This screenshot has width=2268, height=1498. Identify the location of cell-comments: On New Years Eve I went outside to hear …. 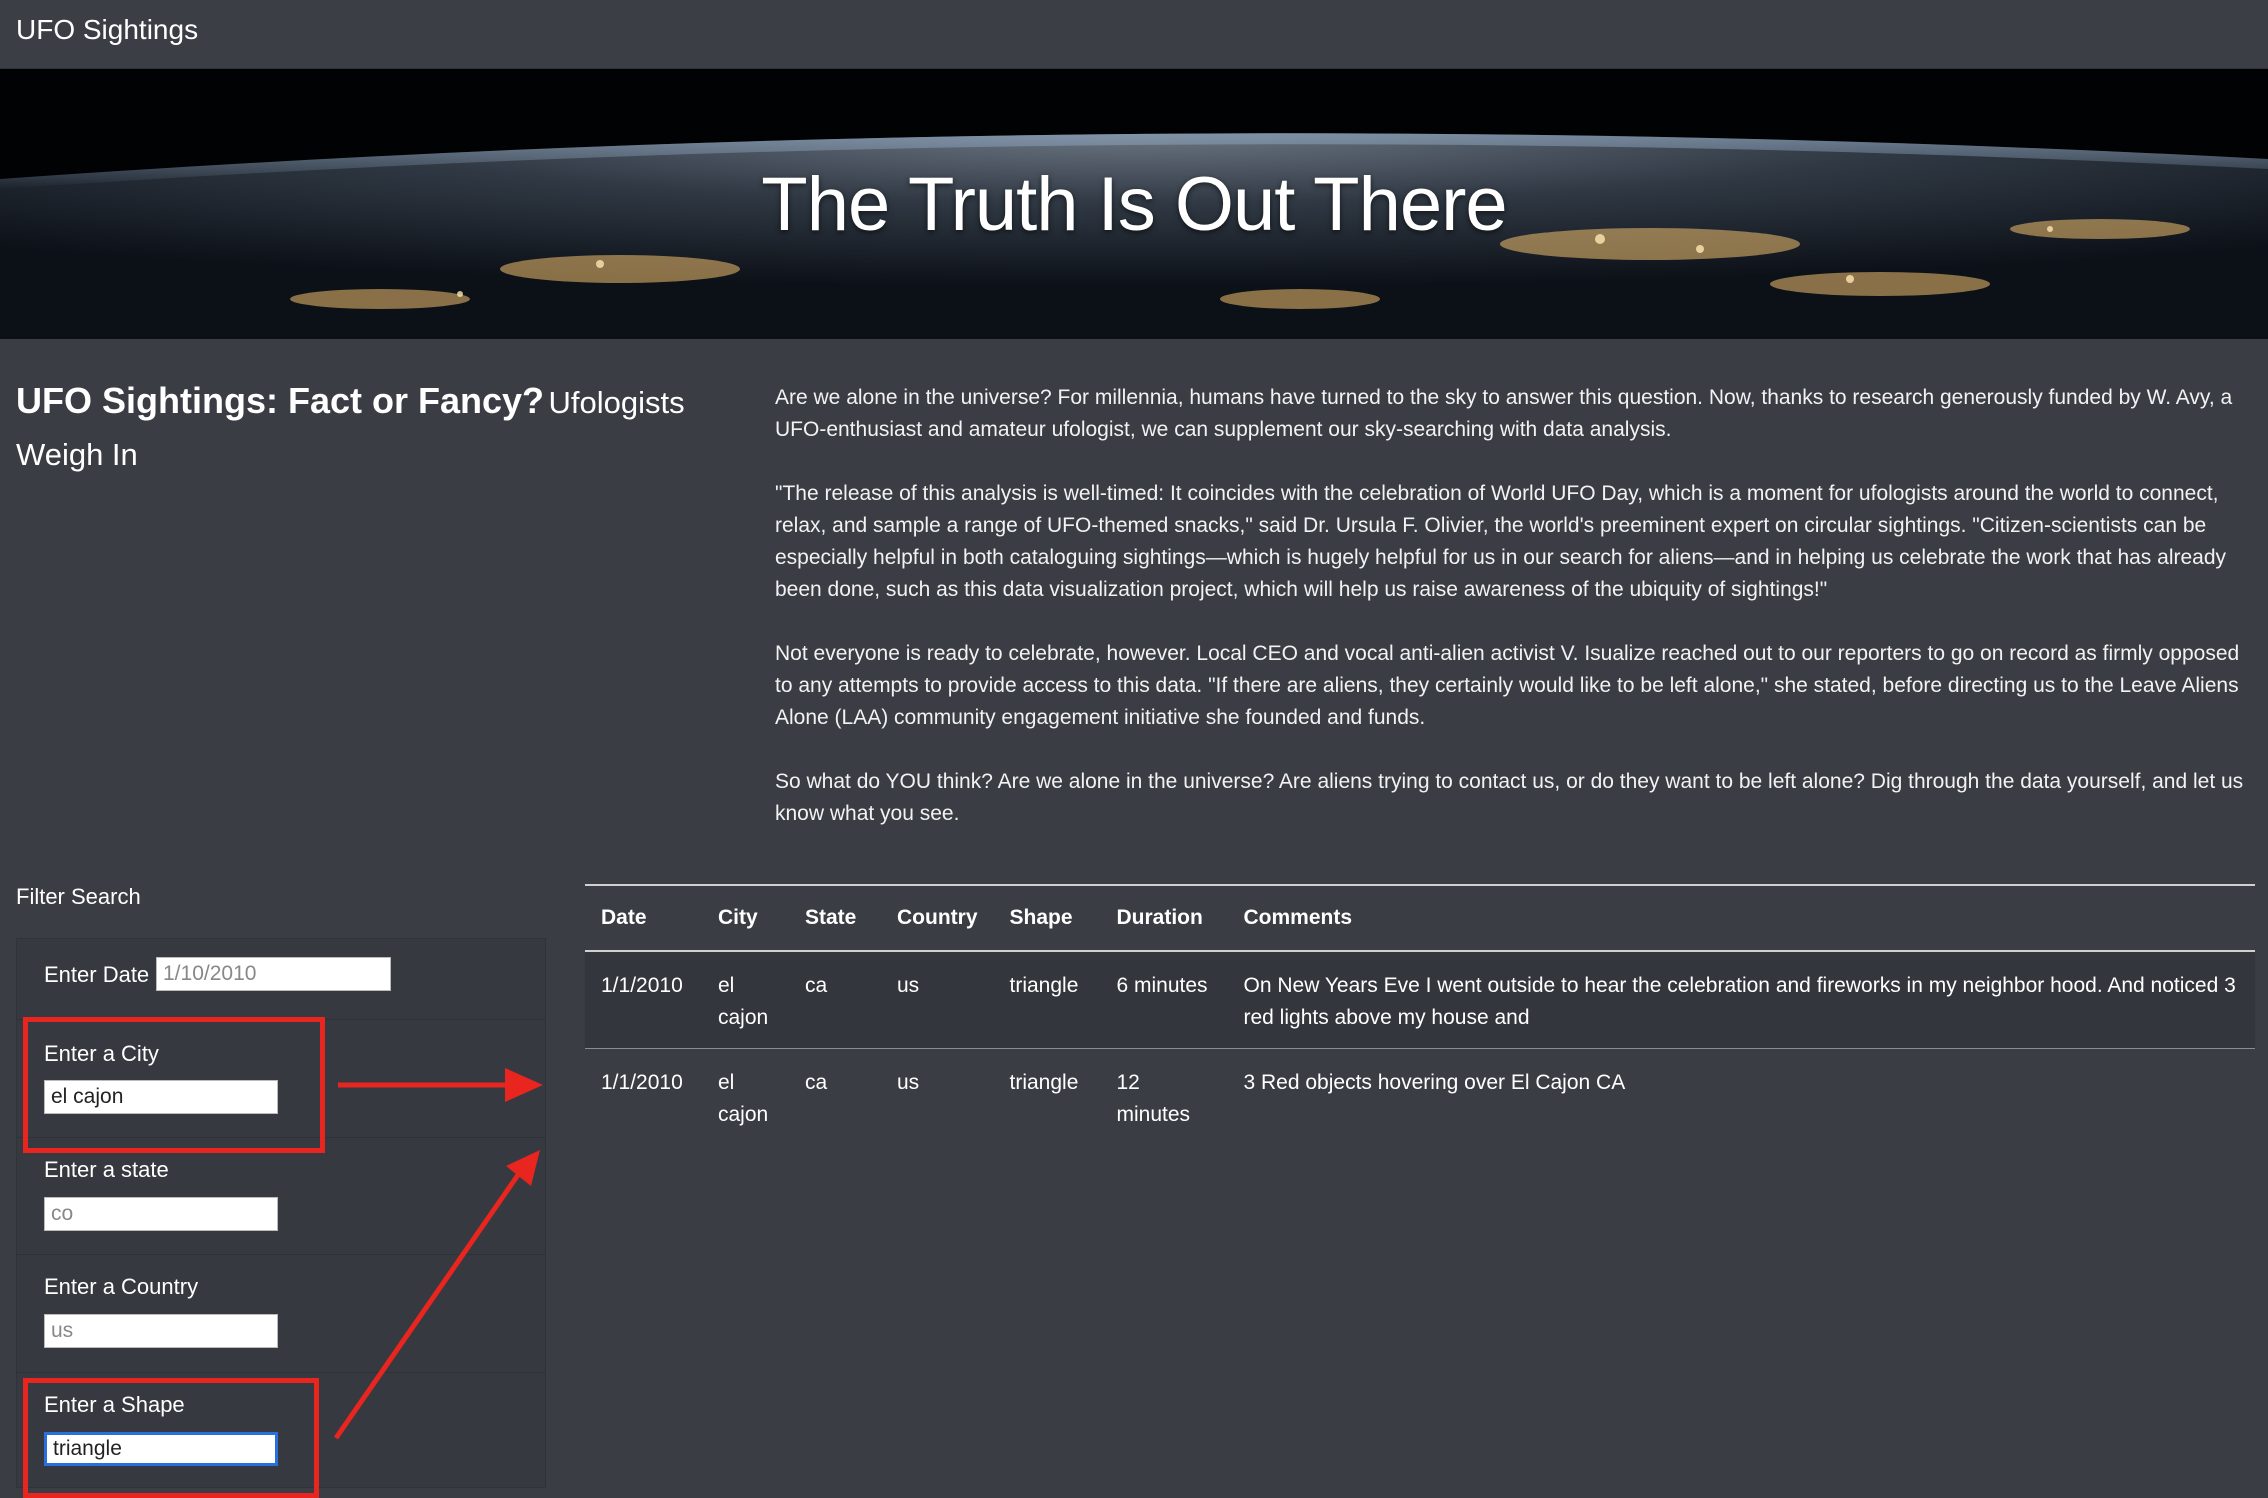
(1741, 1000).